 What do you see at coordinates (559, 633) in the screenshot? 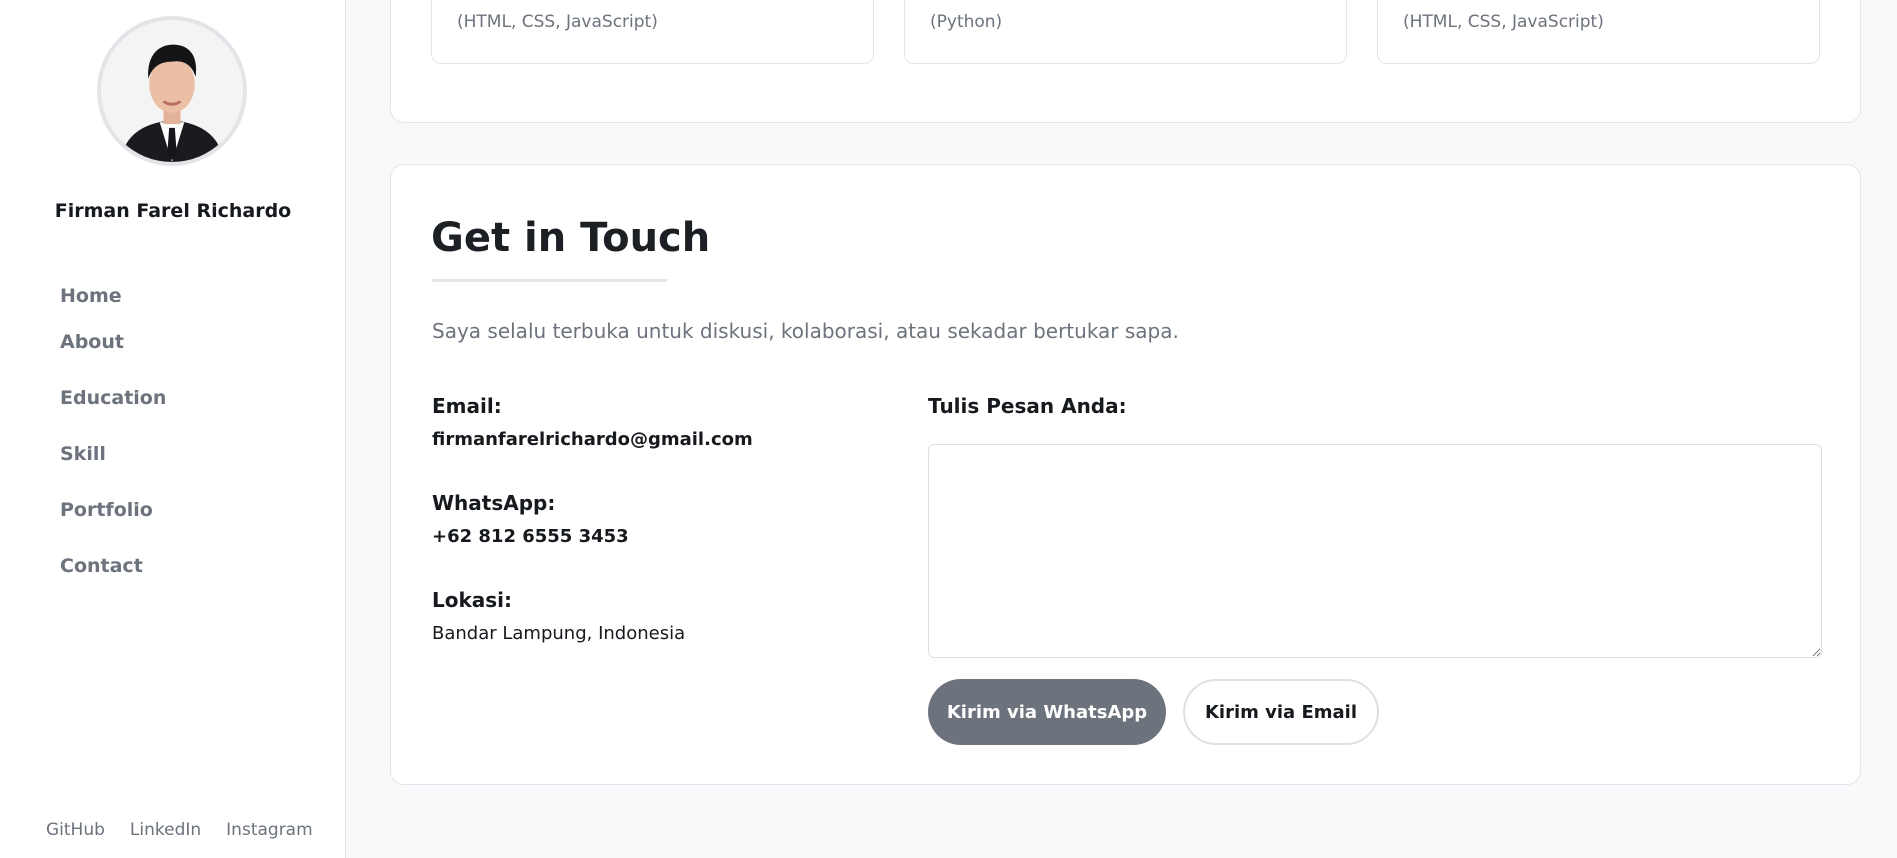
I see `location-value: Bandar Lampung, Indonesia` at bounding box center [559, 633].